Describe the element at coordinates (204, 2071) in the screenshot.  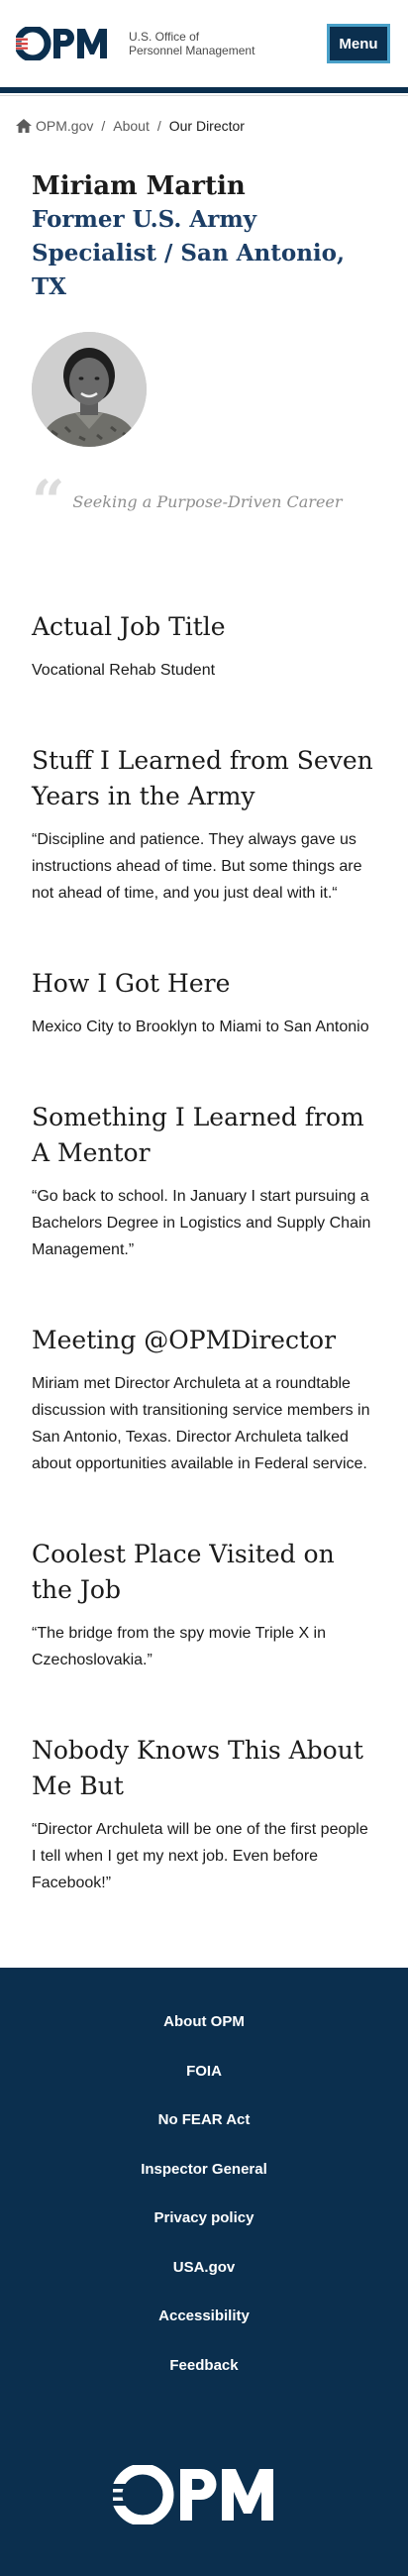
I see `footer-link-foia: FOIA` at that location.